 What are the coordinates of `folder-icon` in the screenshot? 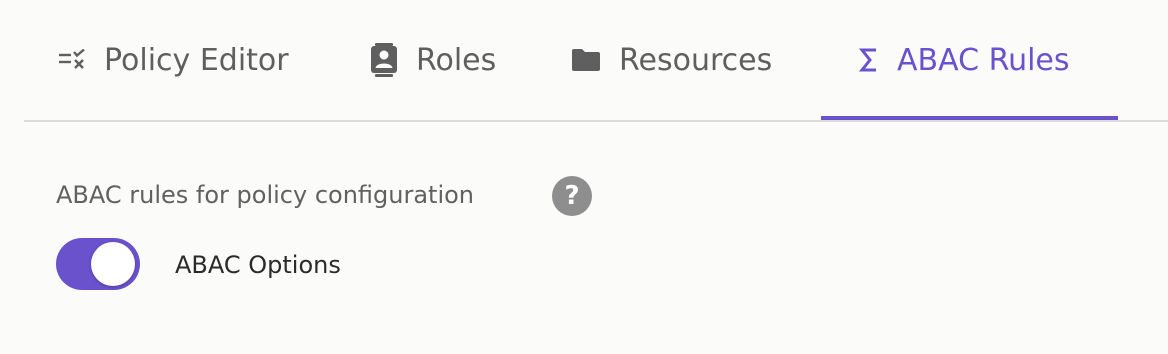 It's located at (586, 60).